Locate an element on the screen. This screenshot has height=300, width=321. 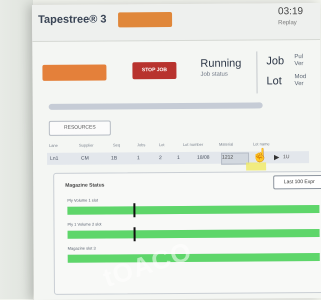
table-cell: CM is located at coordinates (85, 158).